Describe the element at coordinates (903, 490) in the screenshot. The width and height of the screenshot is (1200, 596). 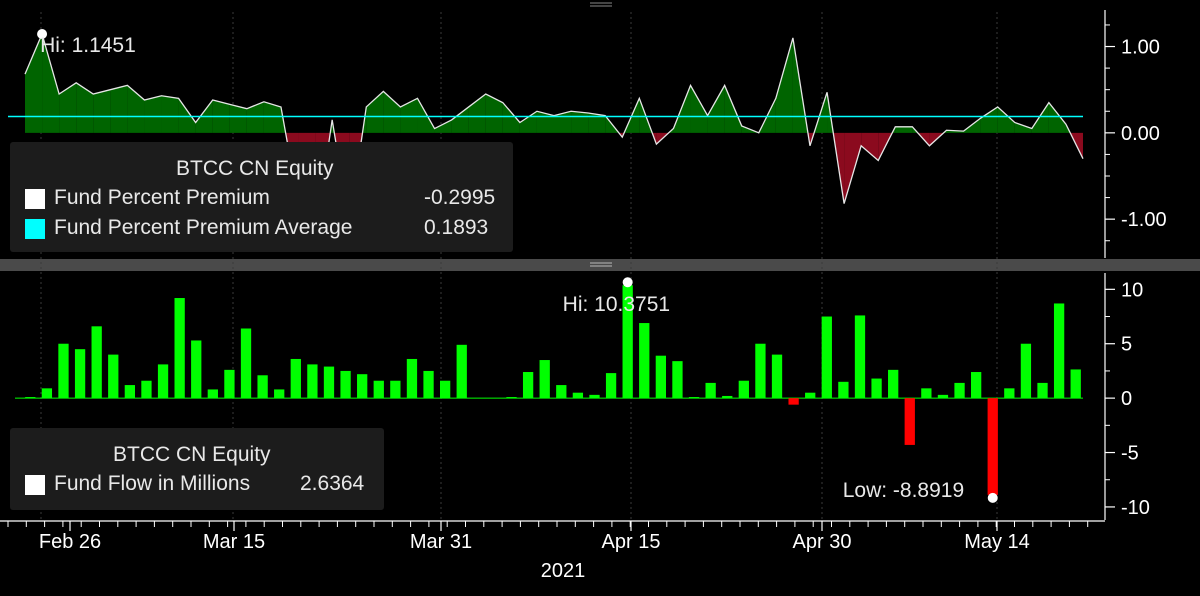
I see `fund-flow-low-label: Low: -8.8919` at that location.